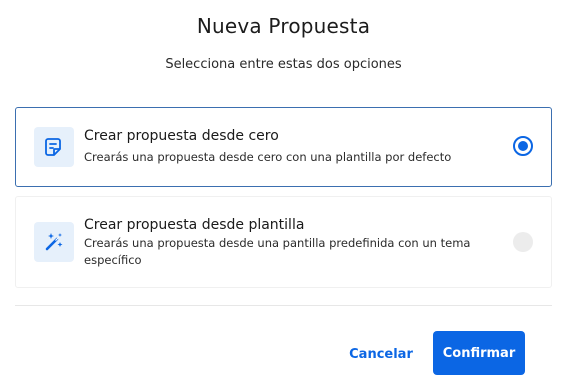 The height and width of the screenshot is (384, 567). I want to click on magic-wand-icon, so click(54, 242).